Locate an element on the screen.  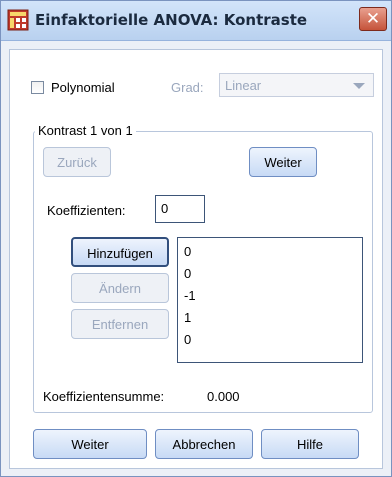
coefficients-label: Koeffizienten: is located at coordinates (86, 210).